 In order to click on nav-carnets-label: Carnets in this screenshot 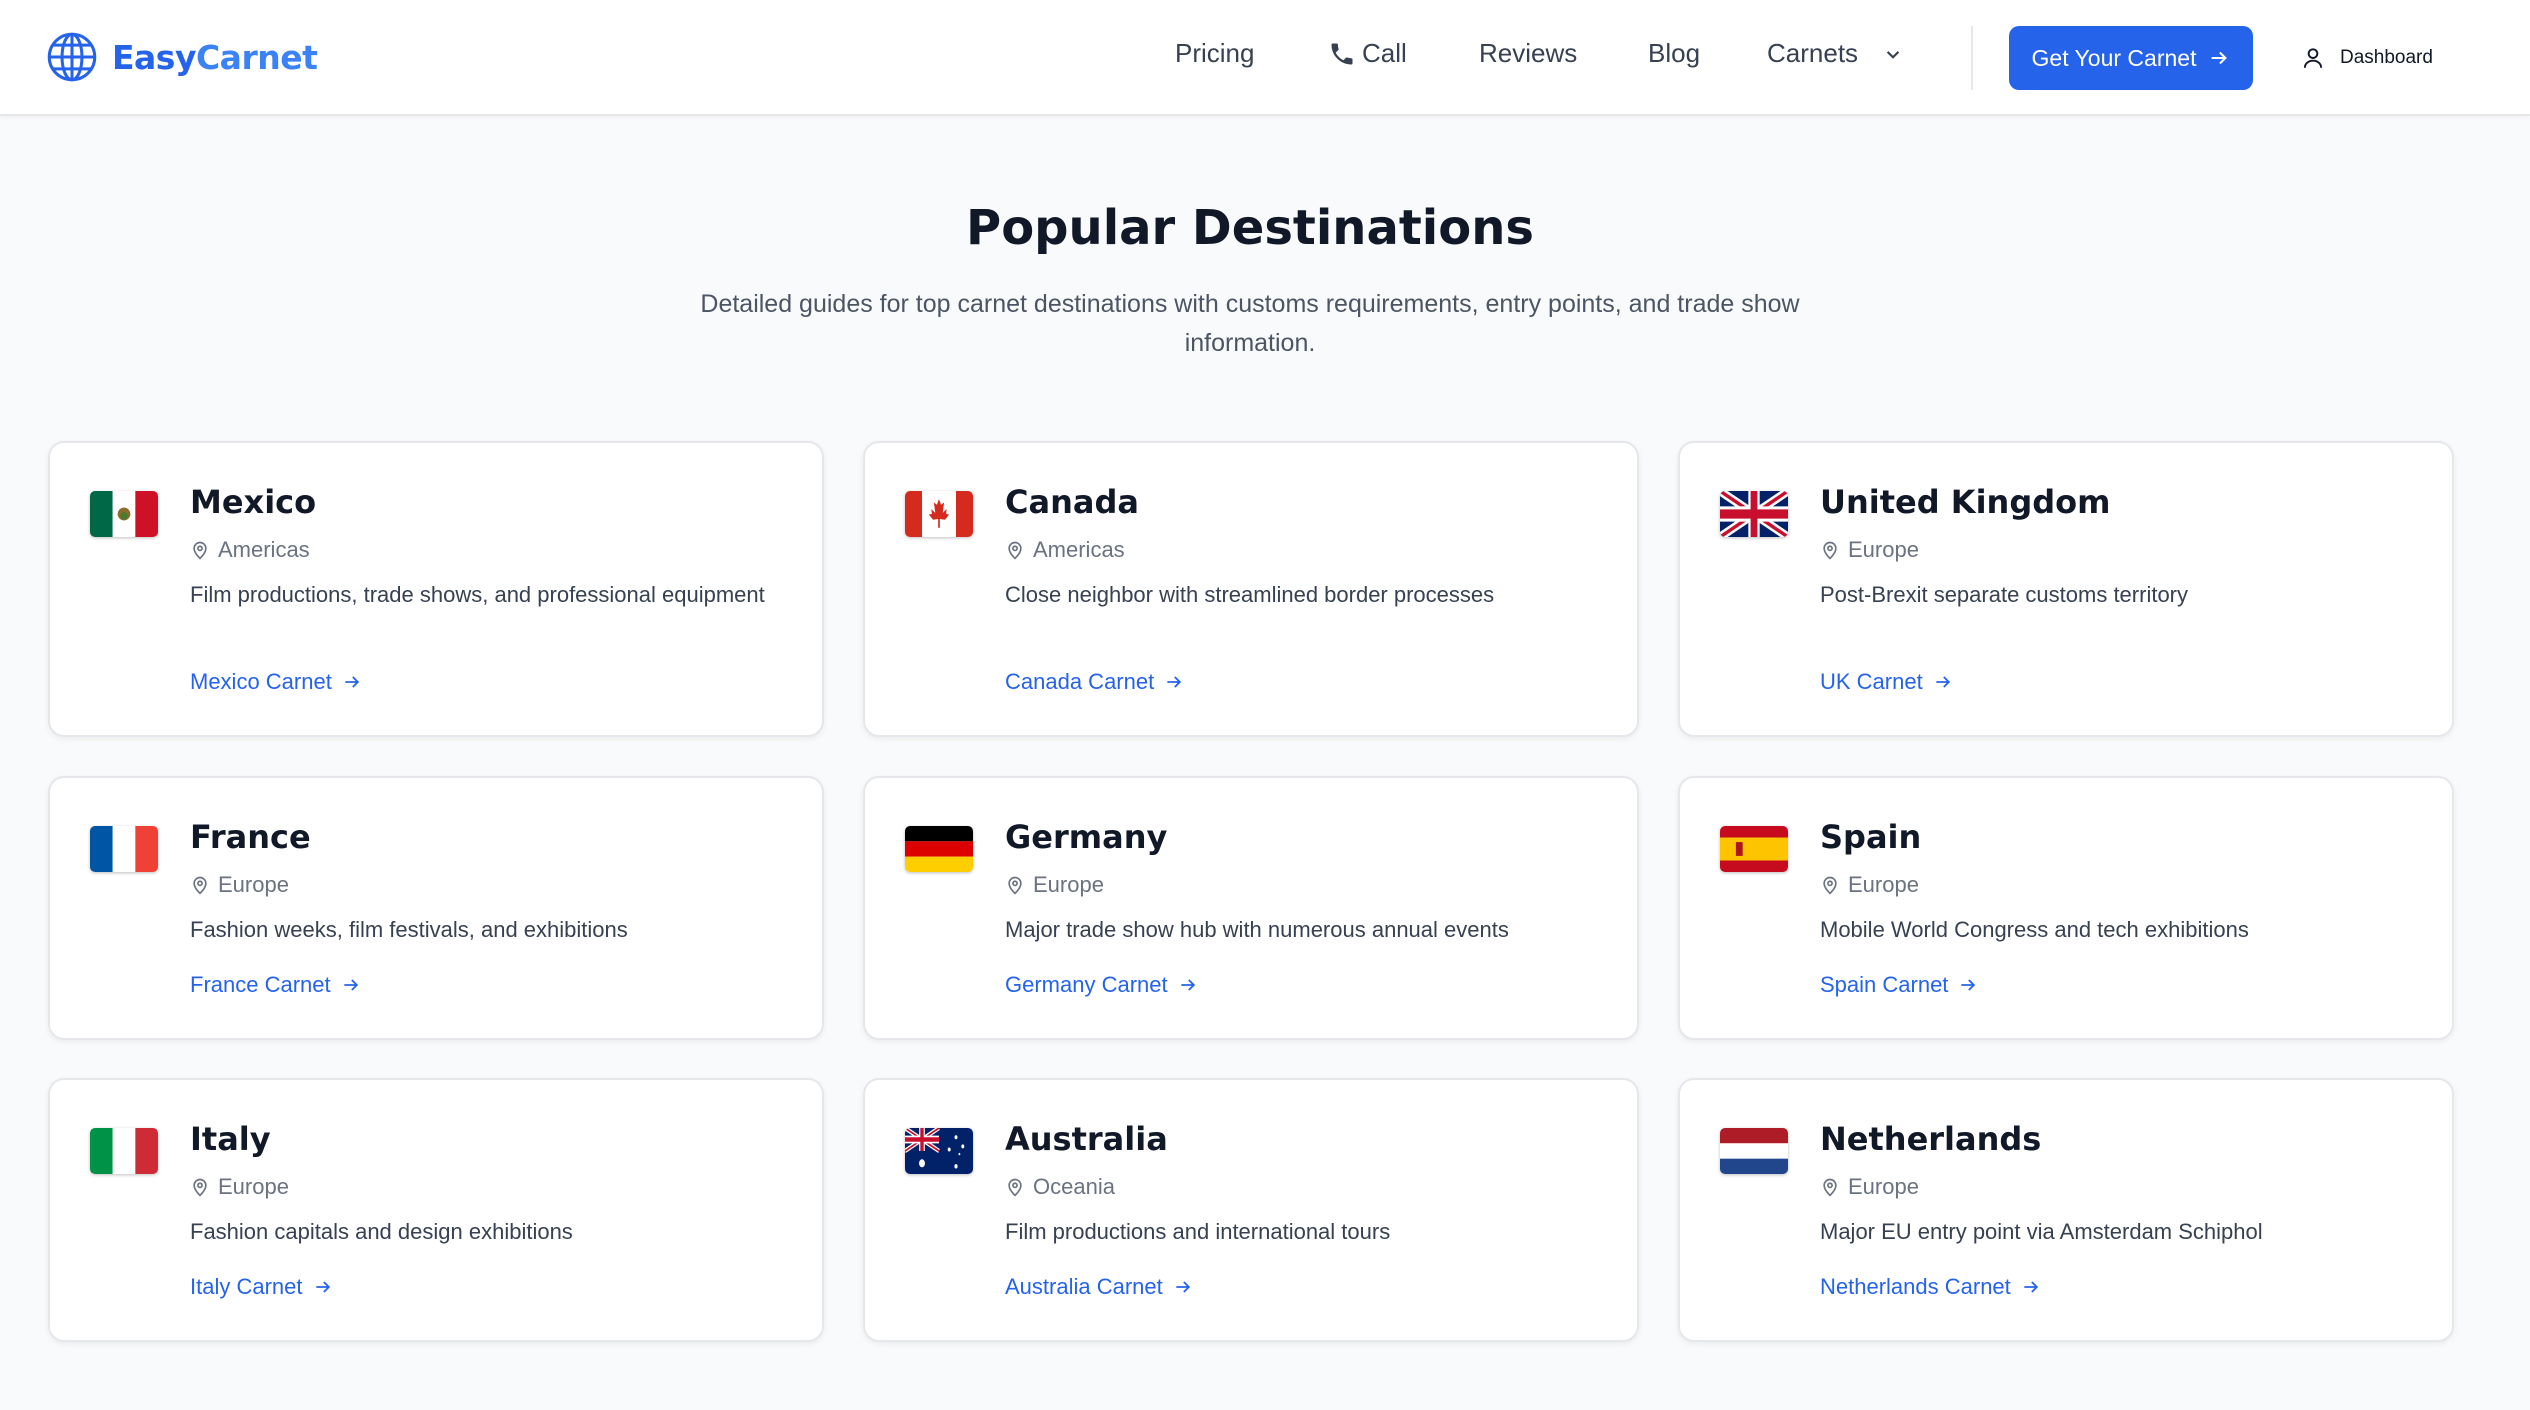, I will do `click(1813, 53)`.